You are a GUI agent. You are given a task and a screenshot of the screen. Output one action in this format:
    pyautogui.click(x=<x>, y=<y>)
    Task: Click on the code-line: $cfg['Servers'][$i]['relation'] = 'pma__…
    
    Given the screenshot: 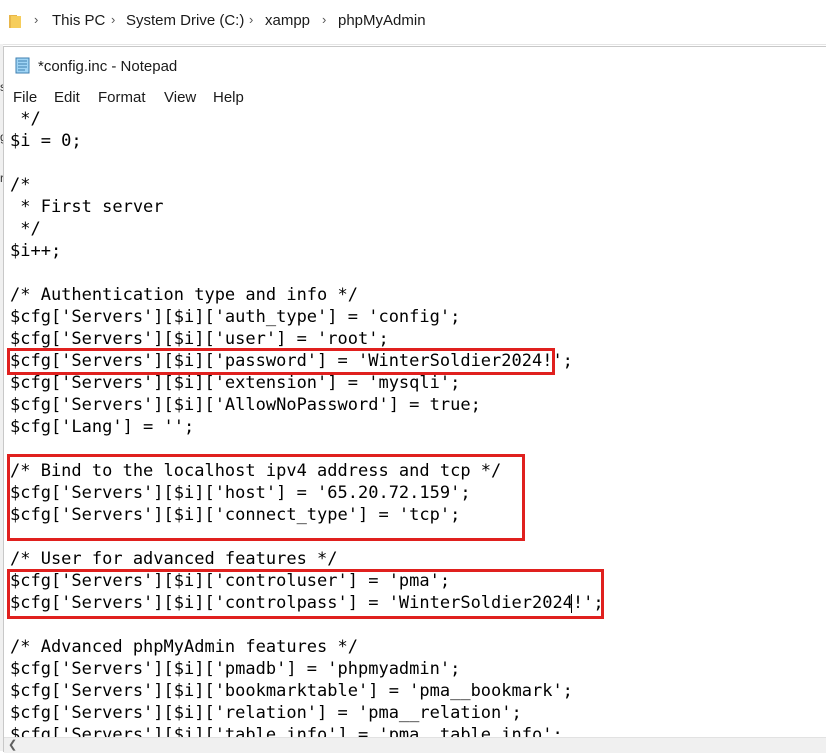 What is the action you would take?
    pyautogui.click(x=266, y=713)
    